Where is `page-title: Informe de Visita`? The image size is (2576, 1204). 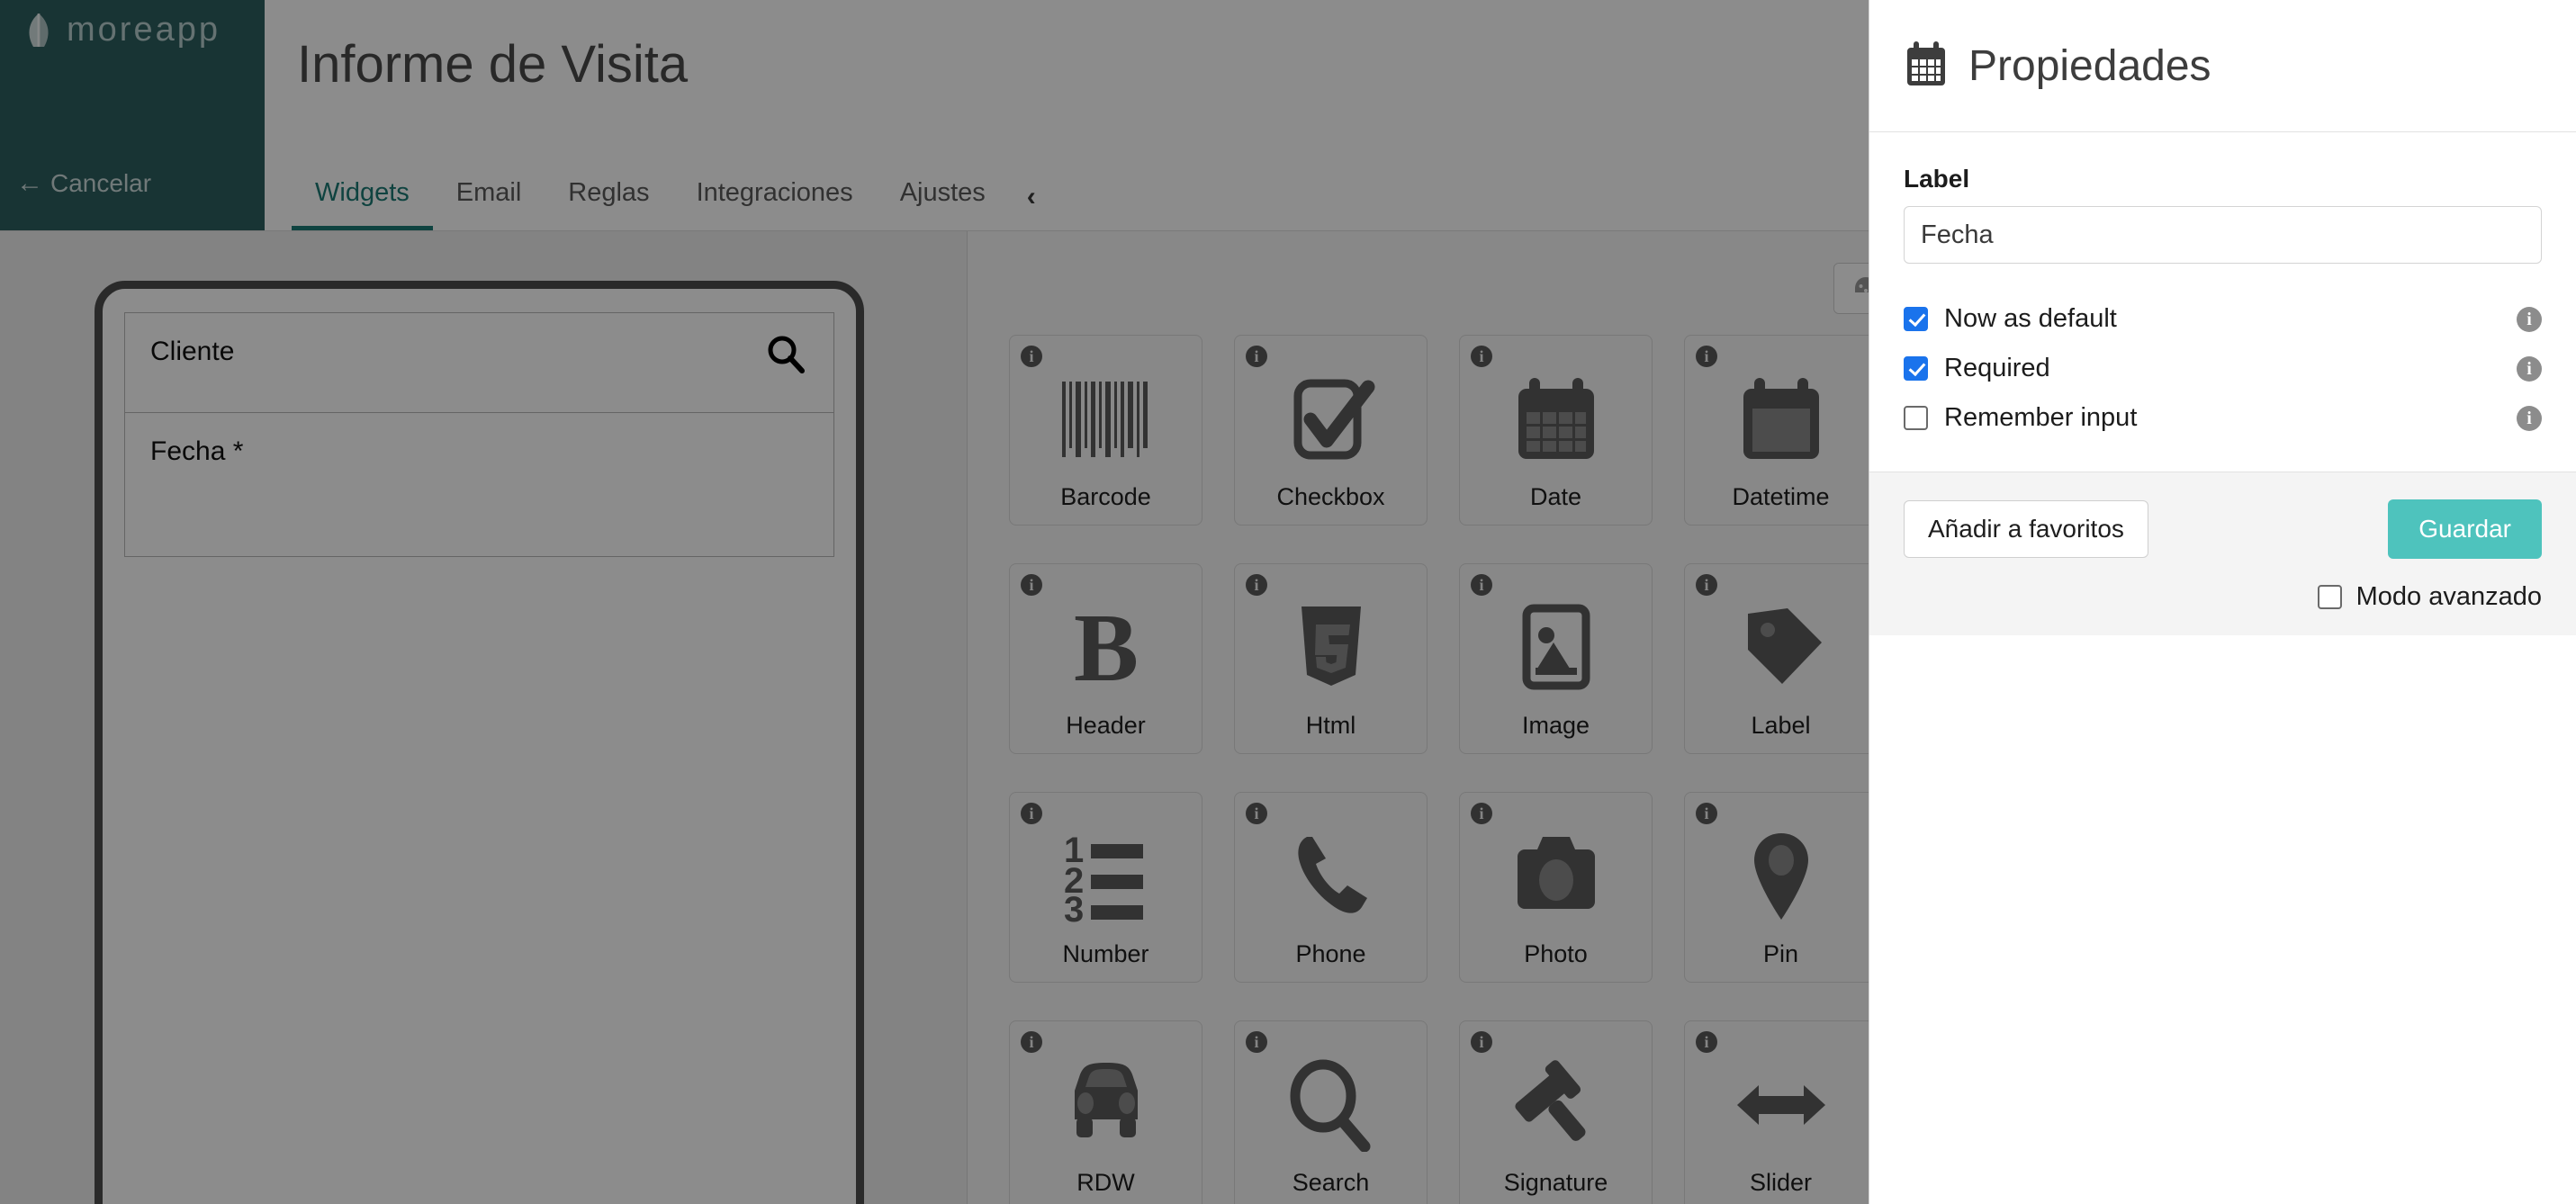 page-title: Informe de Visita is located at coordinates (493, 64).